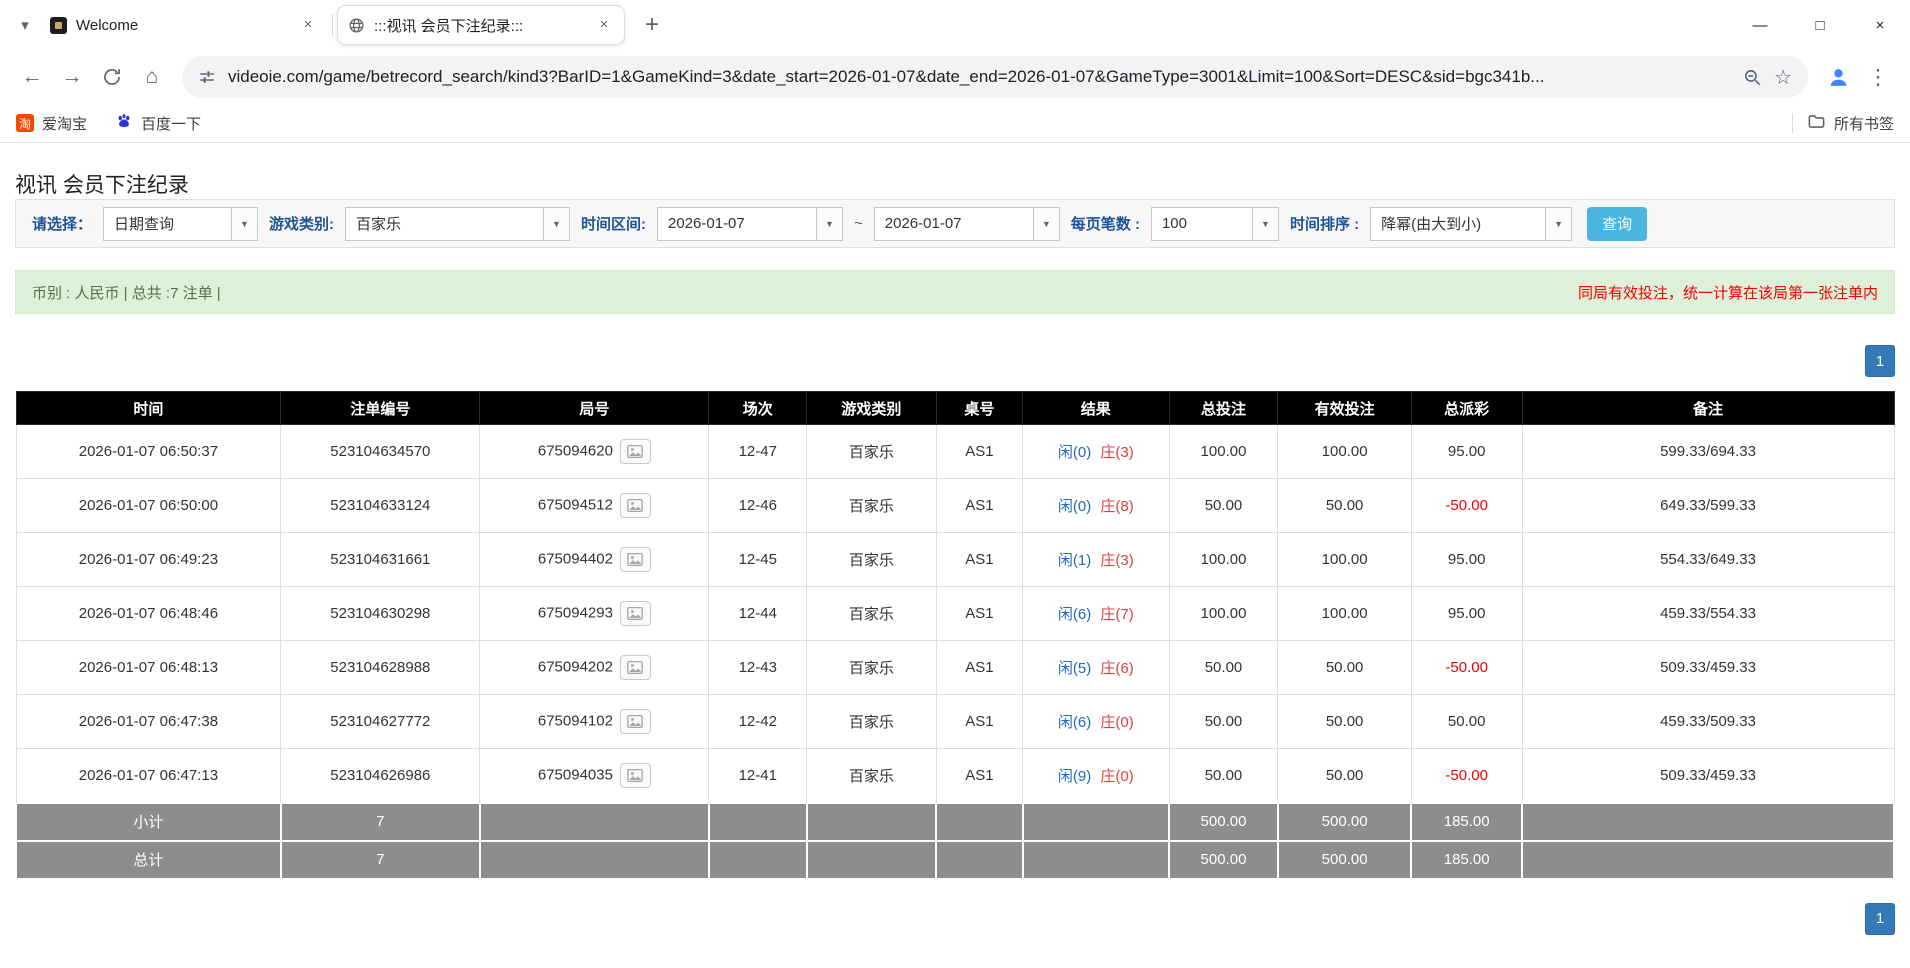  I want to click on sort-select: 降幂(由大到小) ▼, so click(1471, 223).